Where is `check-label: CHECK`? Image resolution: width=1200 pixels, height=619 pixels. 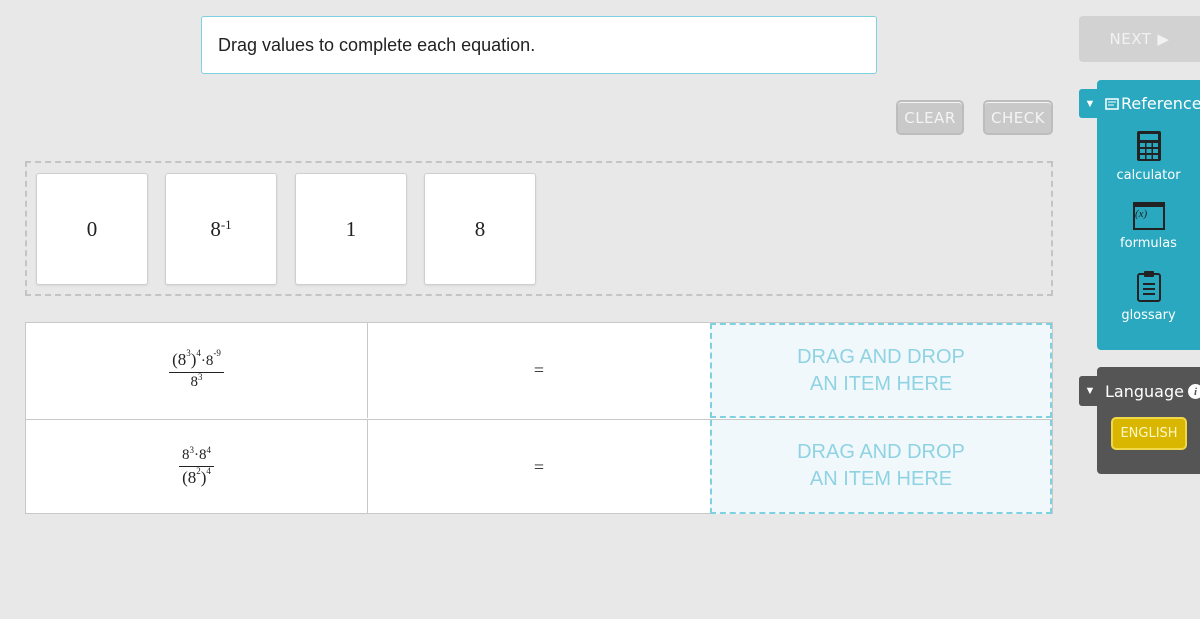
check-label: CHECK is located at coordinates (1018, 117).